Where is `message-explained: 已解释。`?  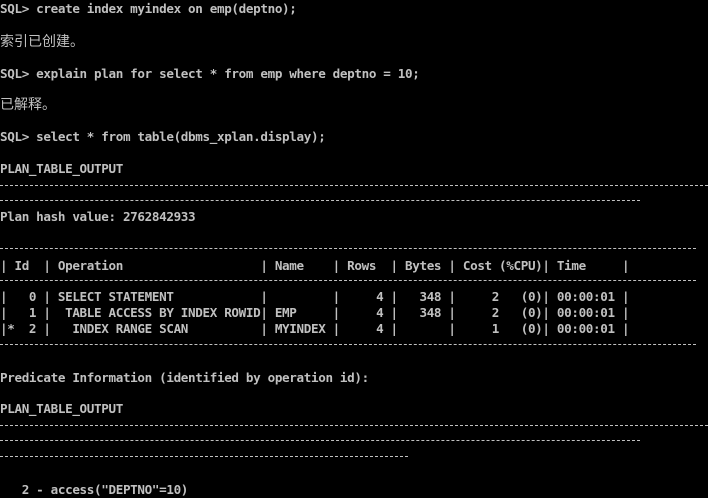 message-explained: 已解释。 is located at coordinates (28, 105).